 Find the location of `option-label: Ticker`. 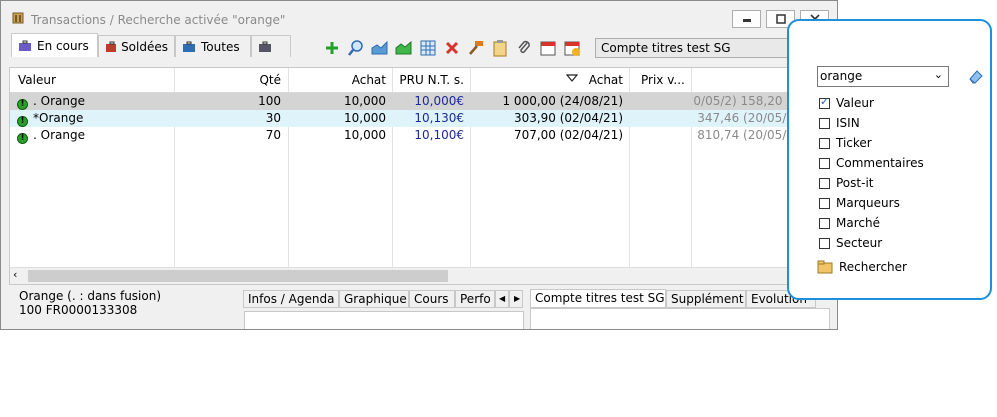

option-label: Ticker is located at coordinates (854, 143).